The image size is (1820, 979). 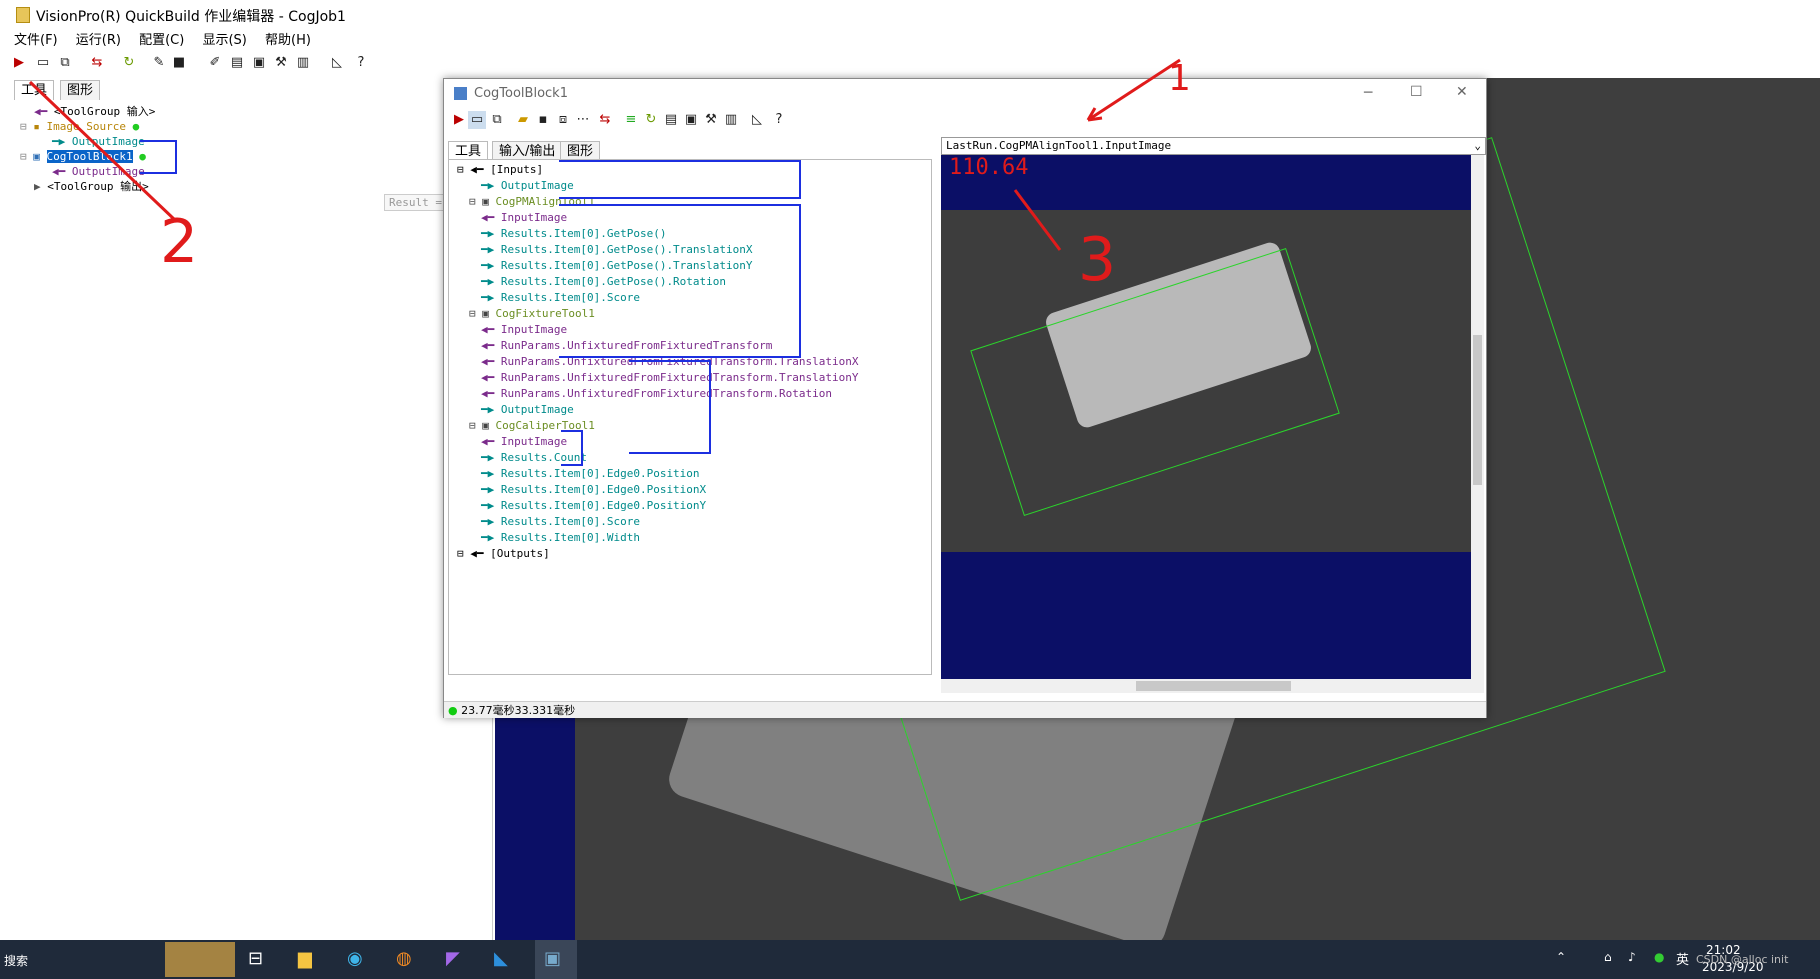 What do you see at coordinates (1632, 957) in the screenshot?
I see `volume-icon: ♪` at bounding box center [1632, 957].